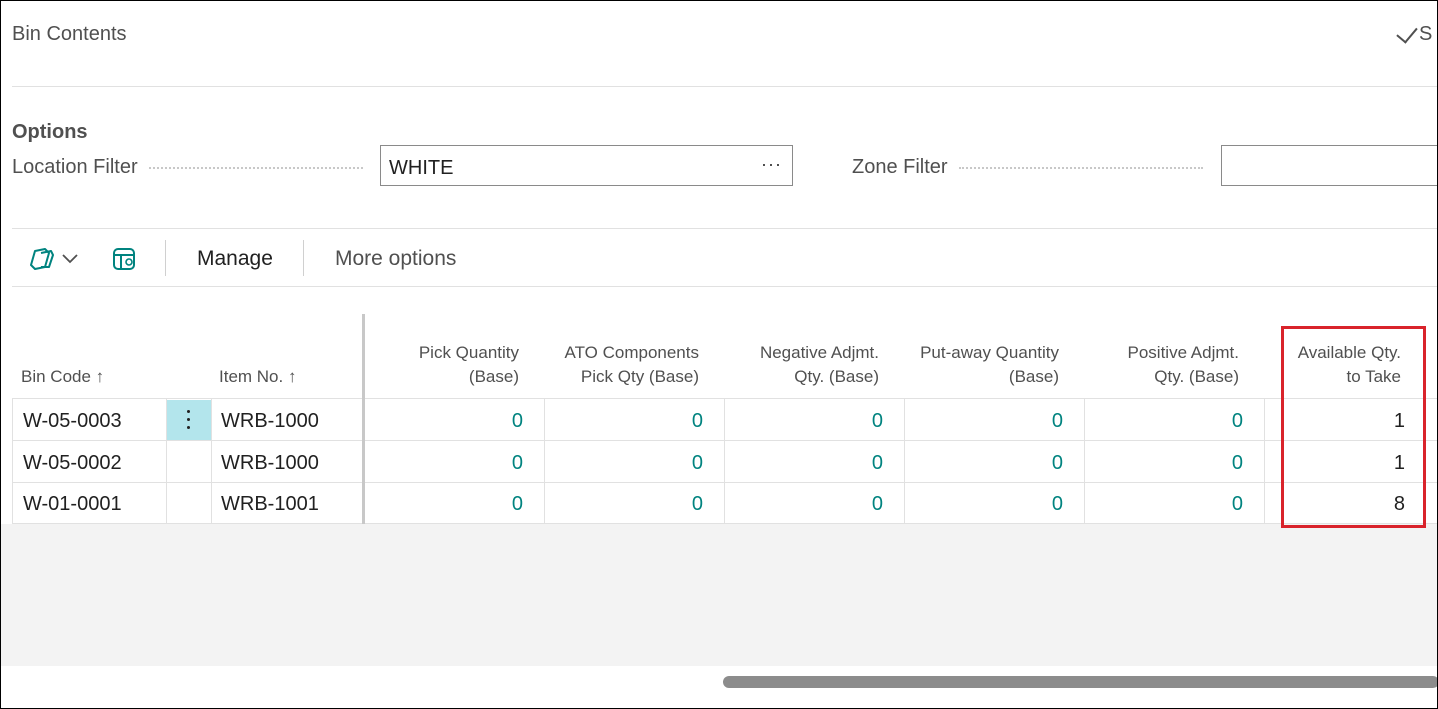  I want to click on column-header-line: Pick Qty (Base), so click(639, 376).